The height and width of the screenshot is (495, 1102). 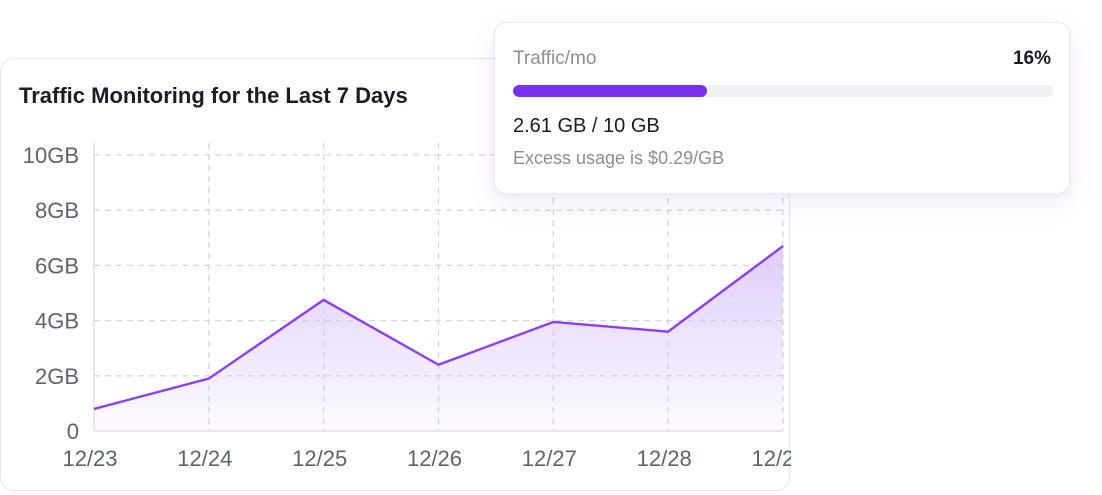 What do you see at coordinates (57, 265) in the screenshot?
I see `y-tick-label: 6GB` at bounding box center [57, 265].